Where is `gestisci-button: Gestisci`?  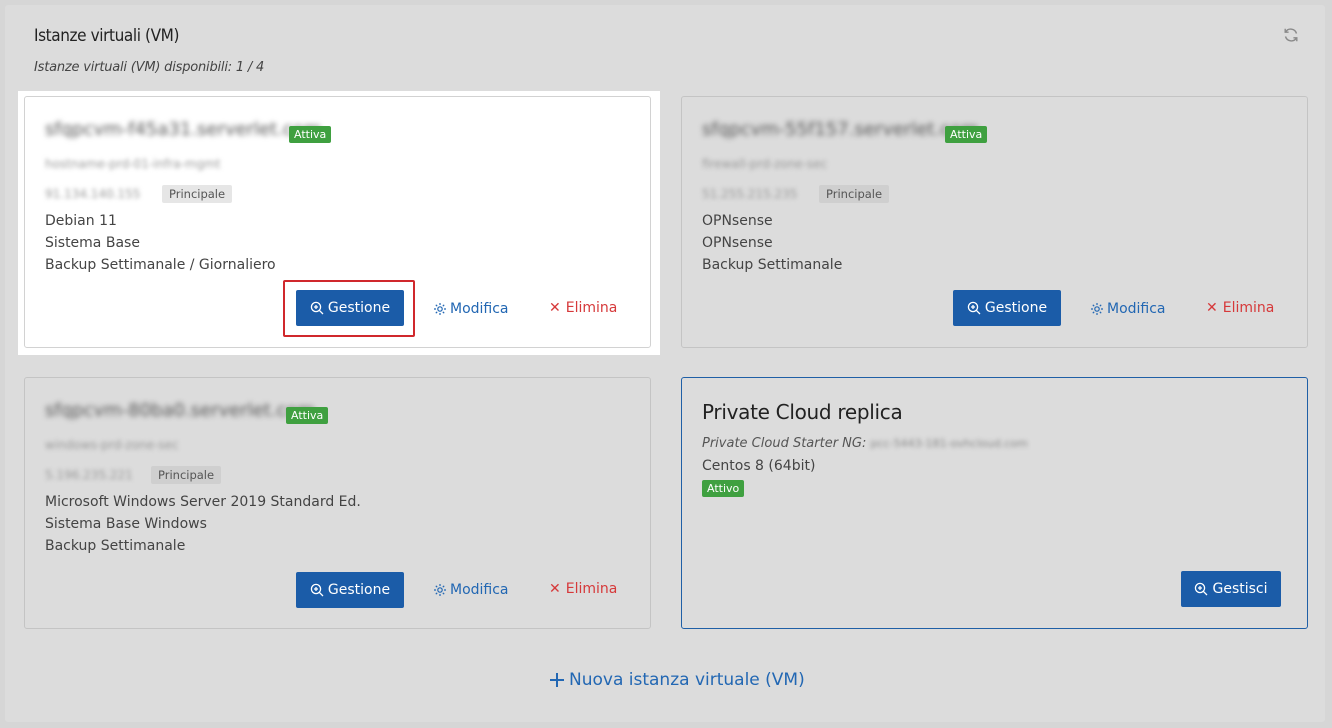 gestisci-button: Gestisci is located at coordinates (1231, 589).